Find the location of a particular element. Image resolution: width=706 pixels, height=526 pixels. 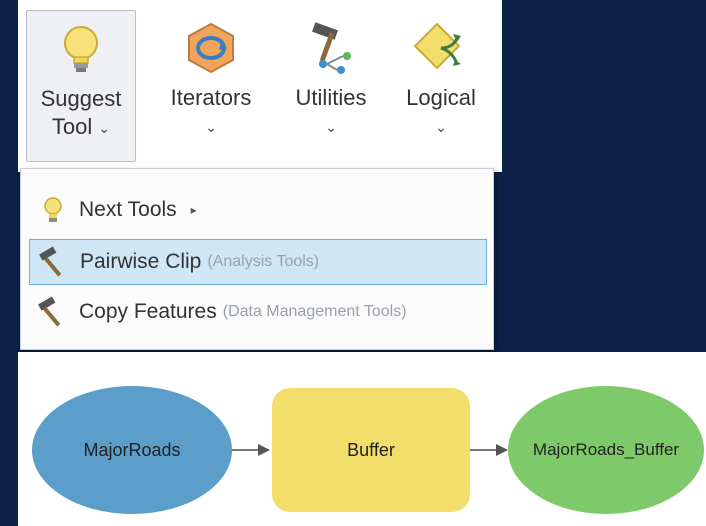

menu-item-toolbox: (Analysis Tools) is located at coordinates (263, 261).